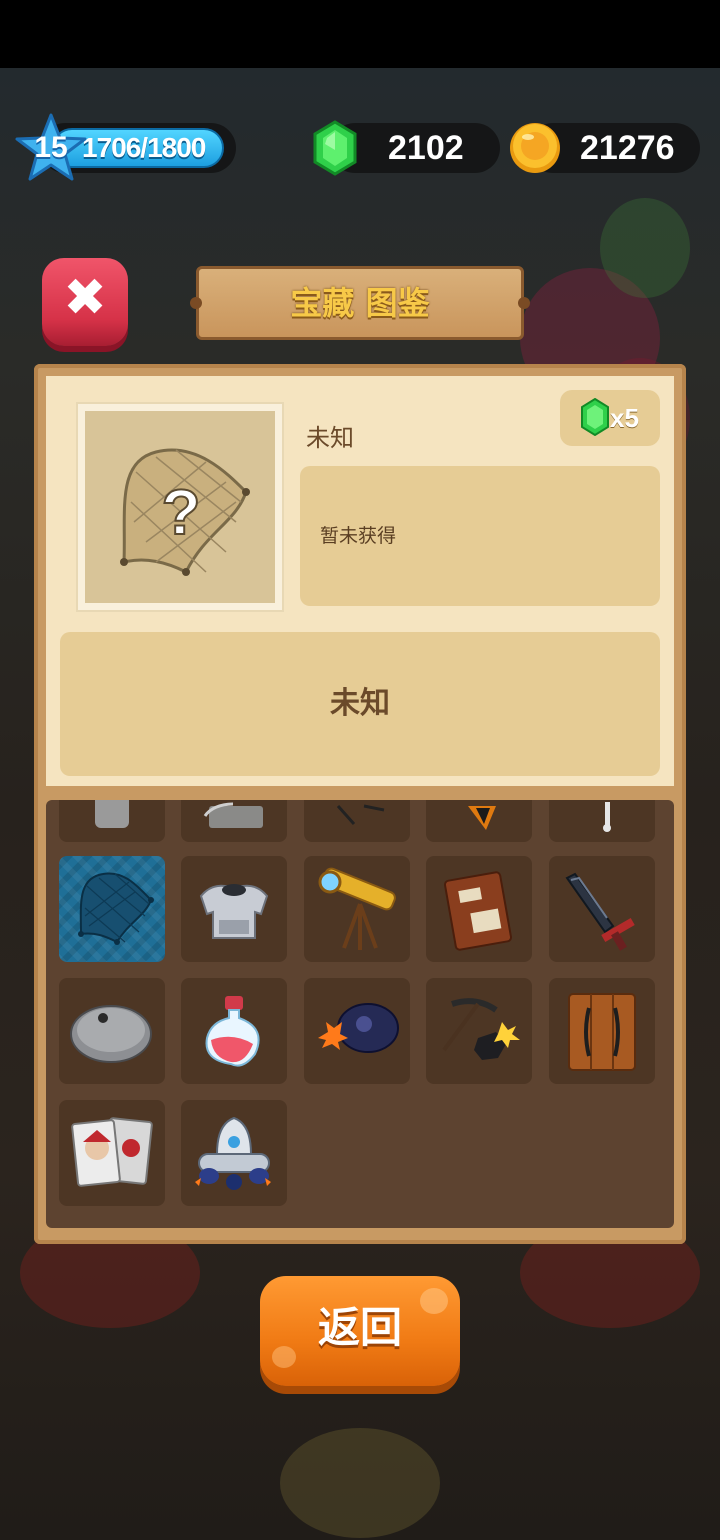 The width and height of the screenshot is (720, 1540). What do you see at coordinates (426, 148) in the screenshot?
I see `gems-count: 2102` at bounding box center [426, 148].